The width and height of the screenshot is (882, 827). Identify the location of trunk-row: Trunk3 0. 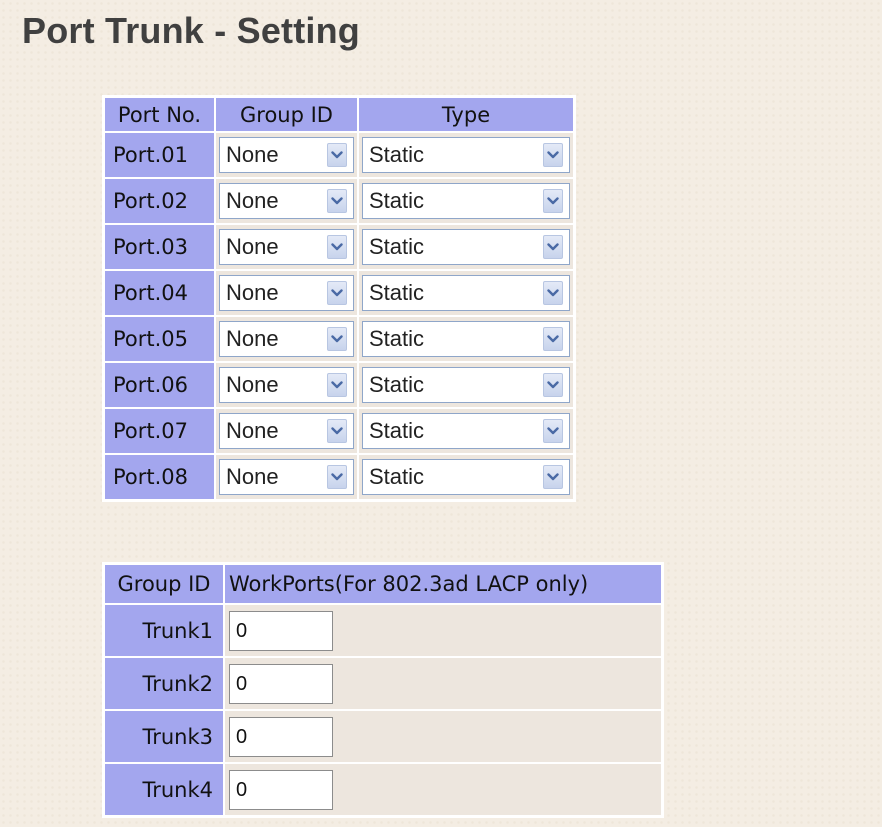
(383, 736).